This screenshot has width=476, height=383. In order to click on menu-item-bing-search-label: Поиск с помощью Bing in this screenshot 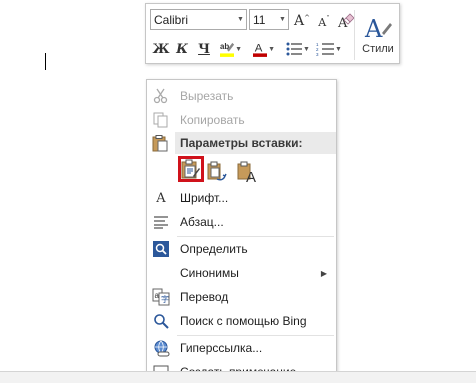, I will do `click(243, 321)`.